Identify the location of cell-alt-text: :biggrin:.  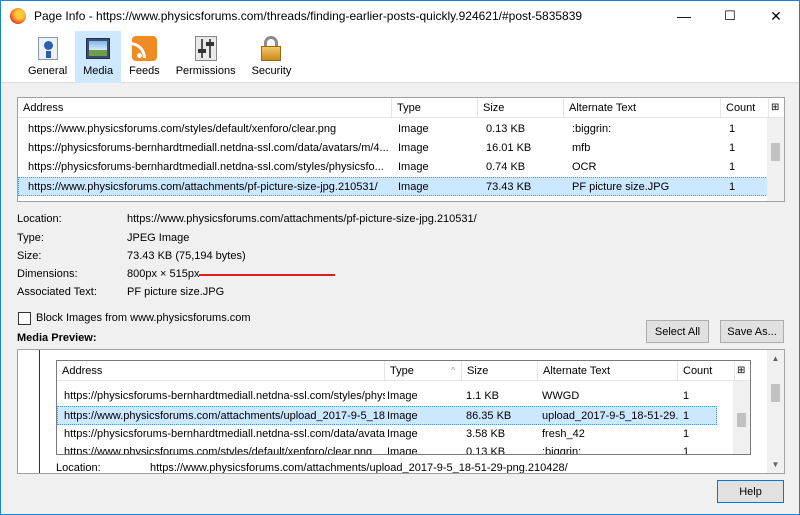
(592, 129).